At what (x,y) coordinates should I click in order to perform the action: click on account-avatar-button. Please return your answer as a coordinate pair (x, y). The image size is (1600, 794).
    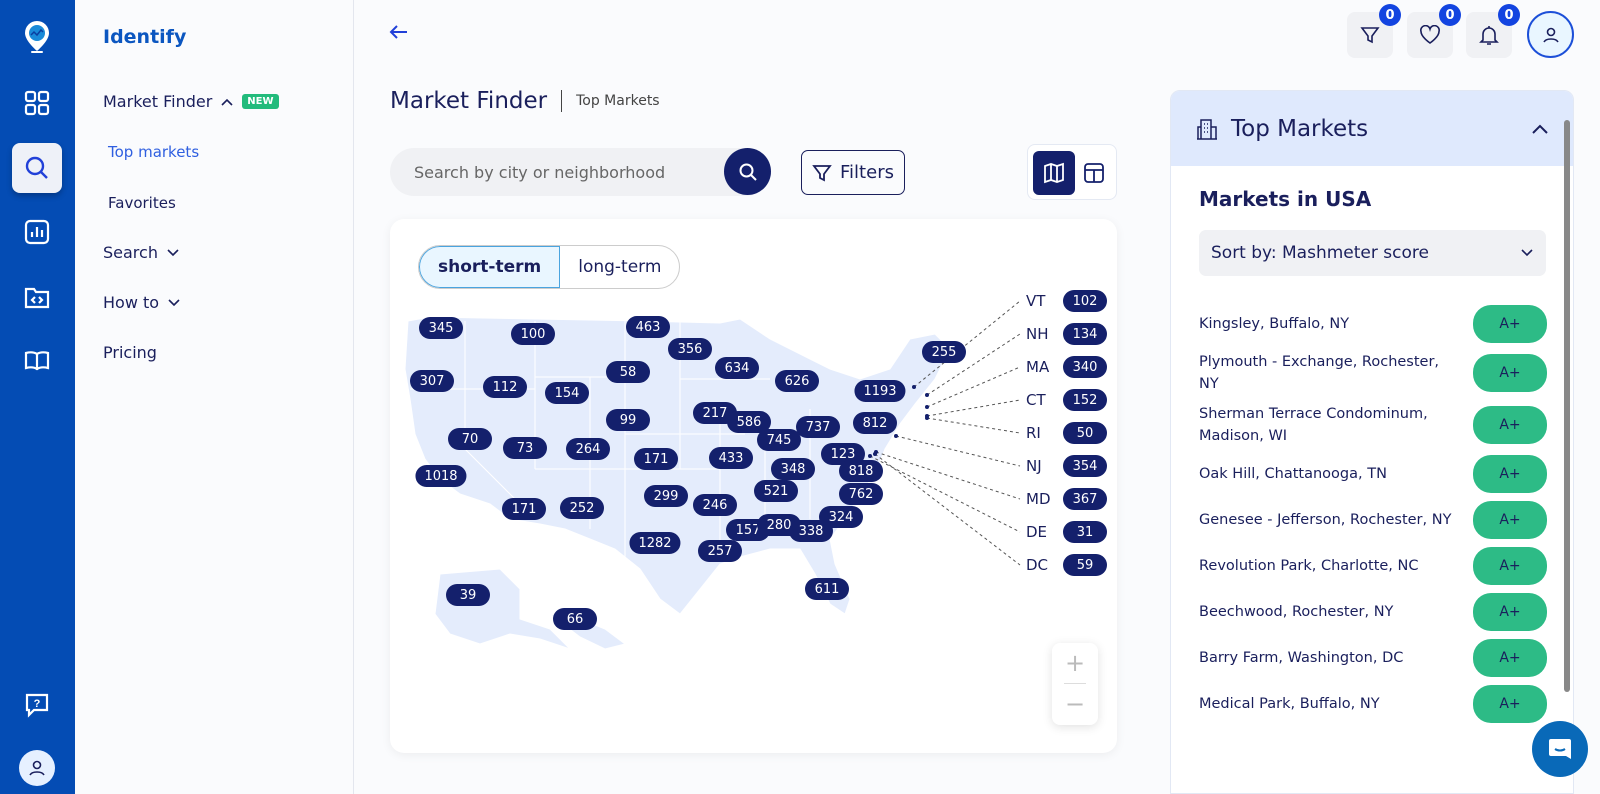
    Looking at the image, I should click on (1550, 34).